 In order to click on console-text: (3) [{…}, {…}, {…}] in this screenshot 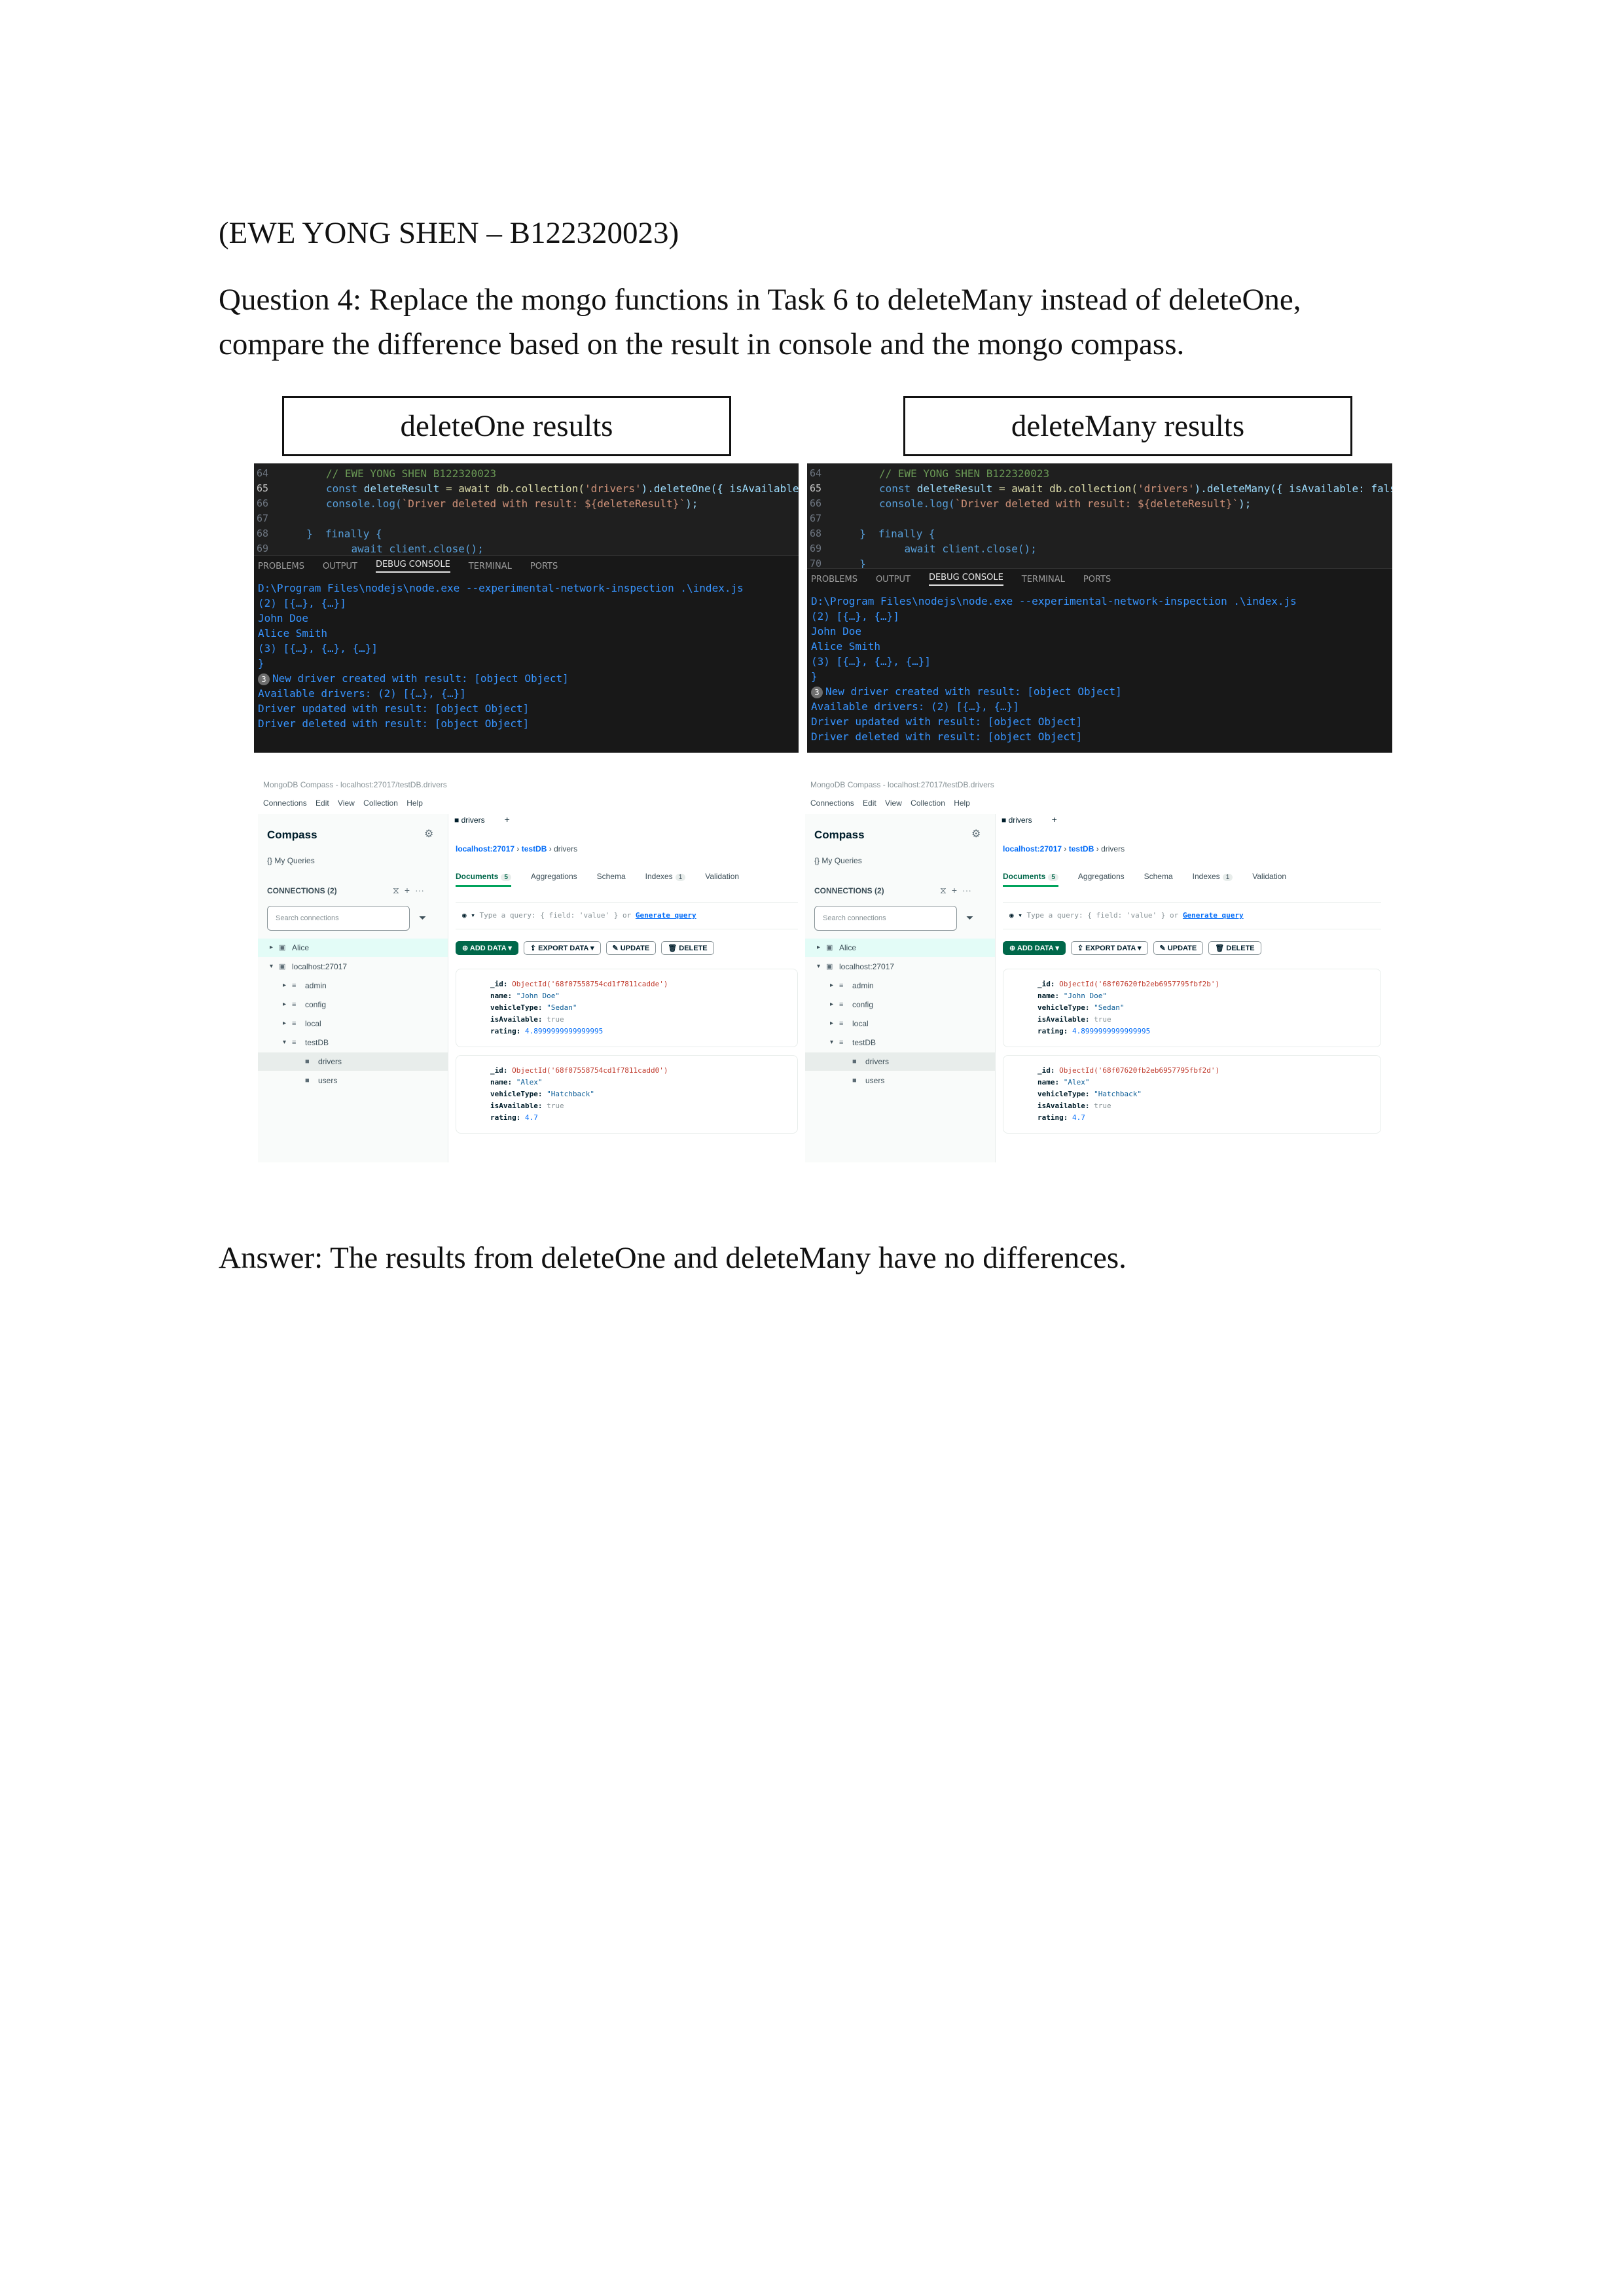, I will do `click(318, 648)`.